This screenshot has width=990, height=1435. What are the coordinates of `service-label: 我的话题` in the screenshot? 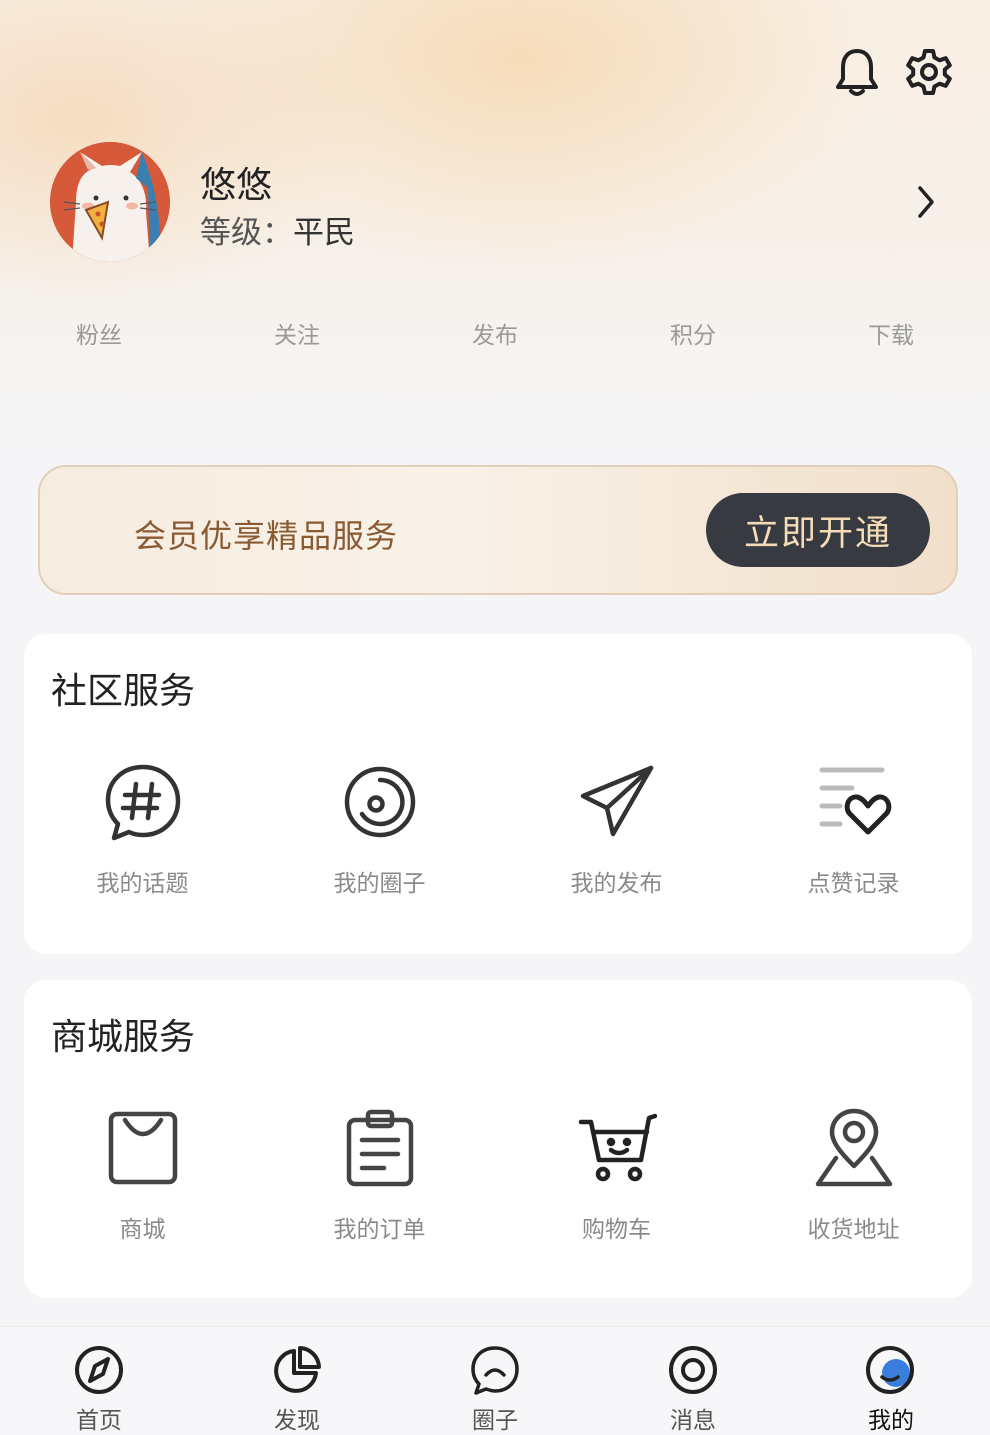 It's located at (142, 884).